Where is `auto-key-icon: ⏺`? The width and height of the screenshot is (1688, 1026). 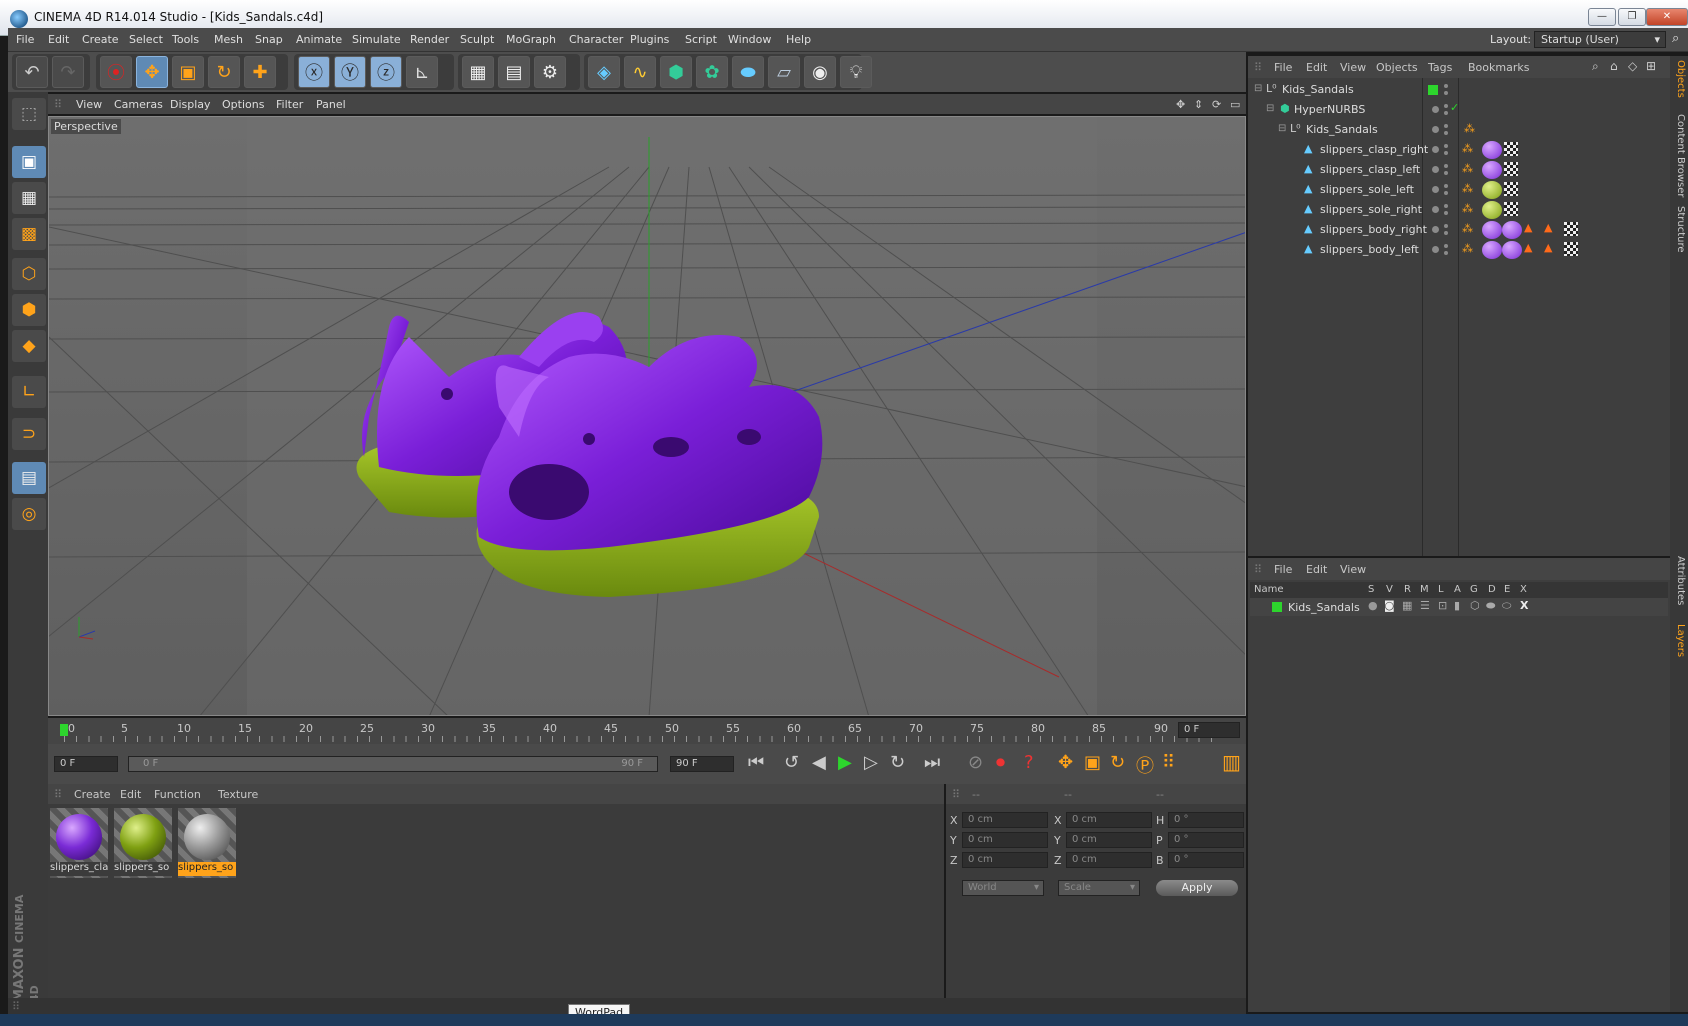
auto-key-icon: ⏺ is located at coordinates (1000, 762).